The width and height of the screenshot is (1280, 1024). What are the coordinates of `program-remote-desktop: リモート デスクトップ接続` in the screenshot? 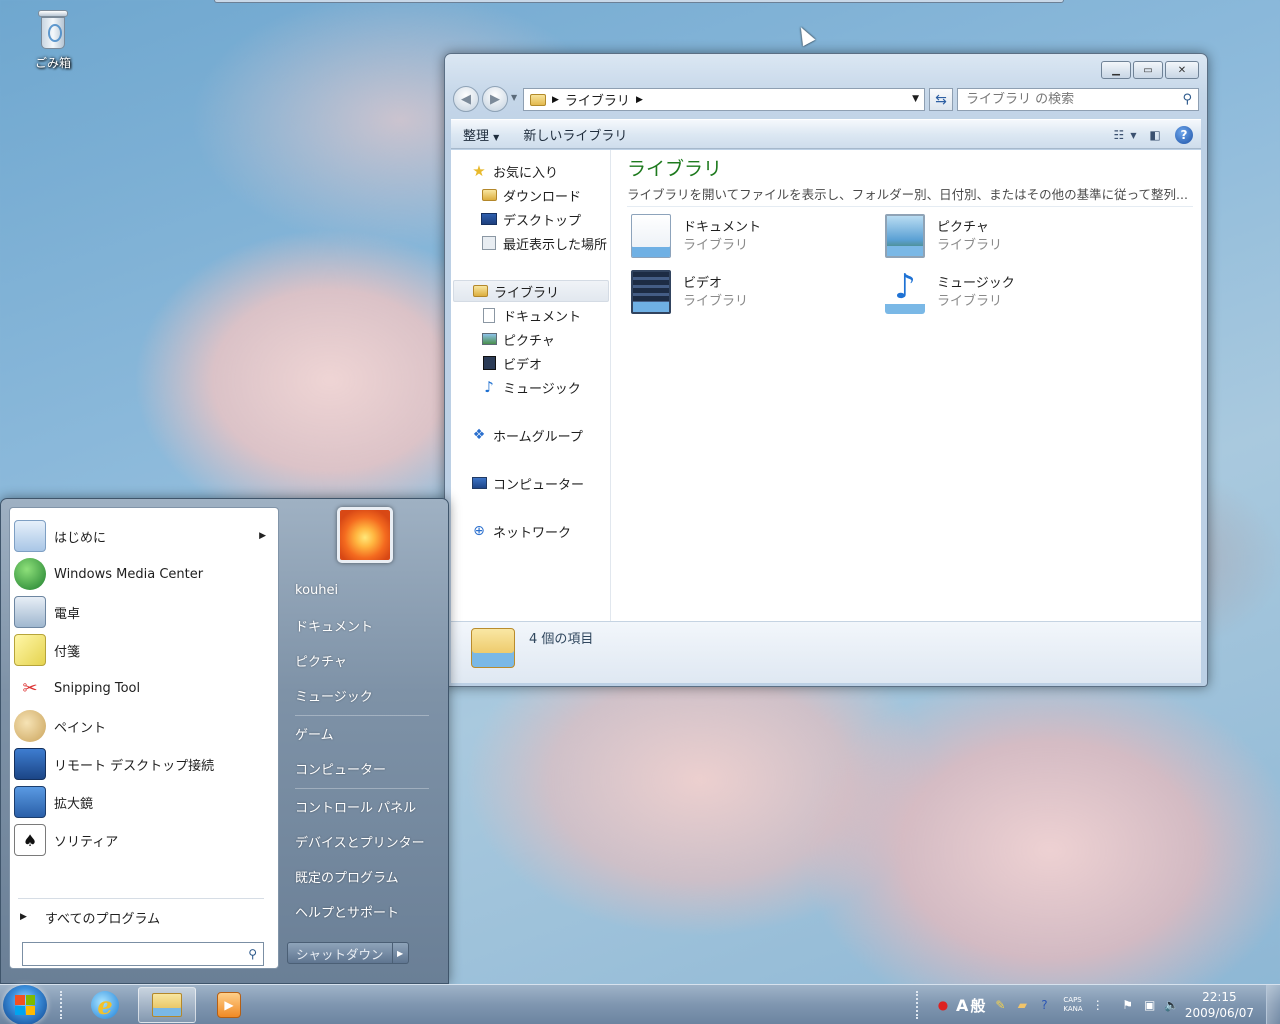 It's located at (144, 764).